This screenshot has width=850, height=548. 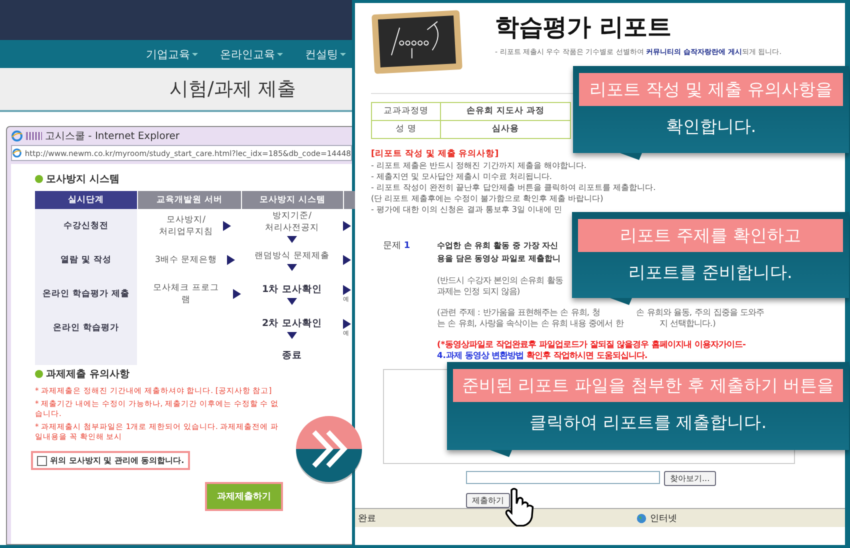 I want to click on table-cell: 온라인 학습평가, so click(x=86, y=328).